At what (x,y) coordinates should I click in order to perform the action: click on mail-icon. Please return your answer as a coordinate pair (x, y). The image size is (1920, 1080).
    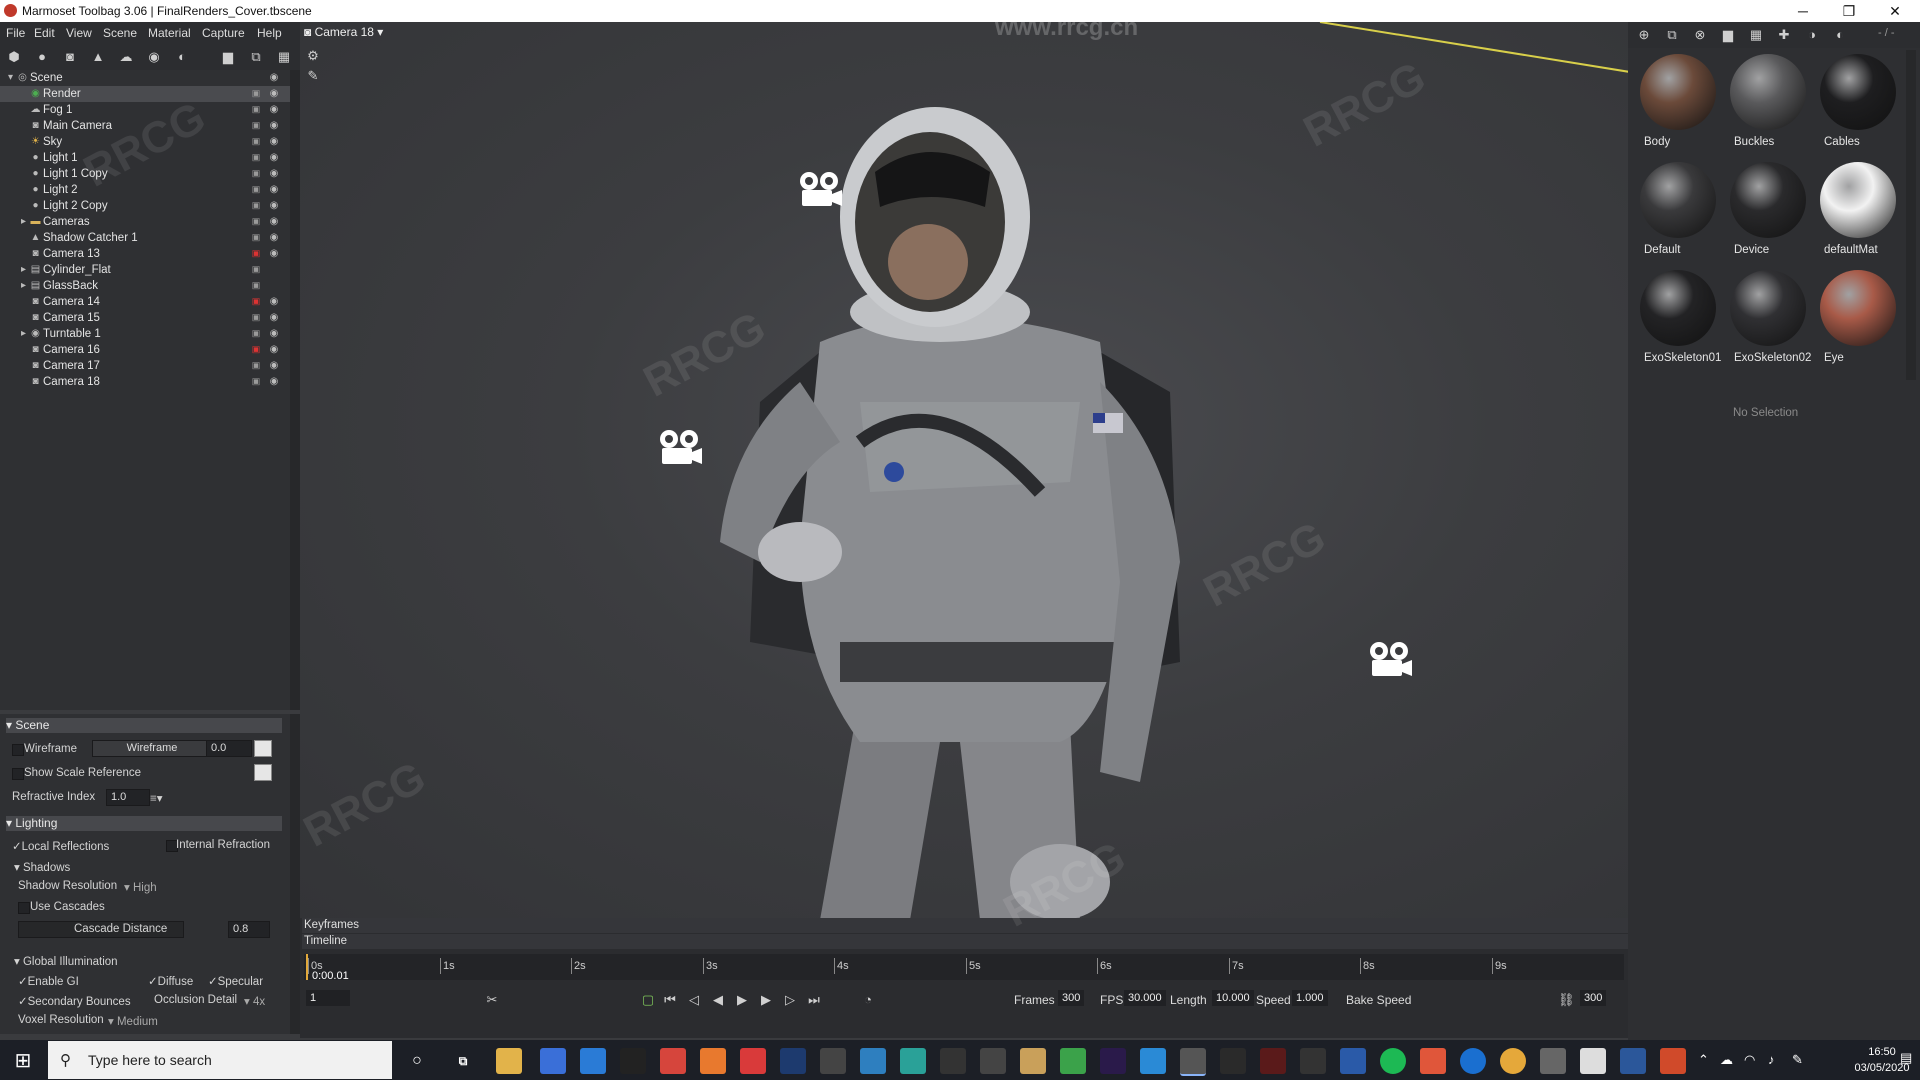
    Looking at the image, I should click on (593, 1061).